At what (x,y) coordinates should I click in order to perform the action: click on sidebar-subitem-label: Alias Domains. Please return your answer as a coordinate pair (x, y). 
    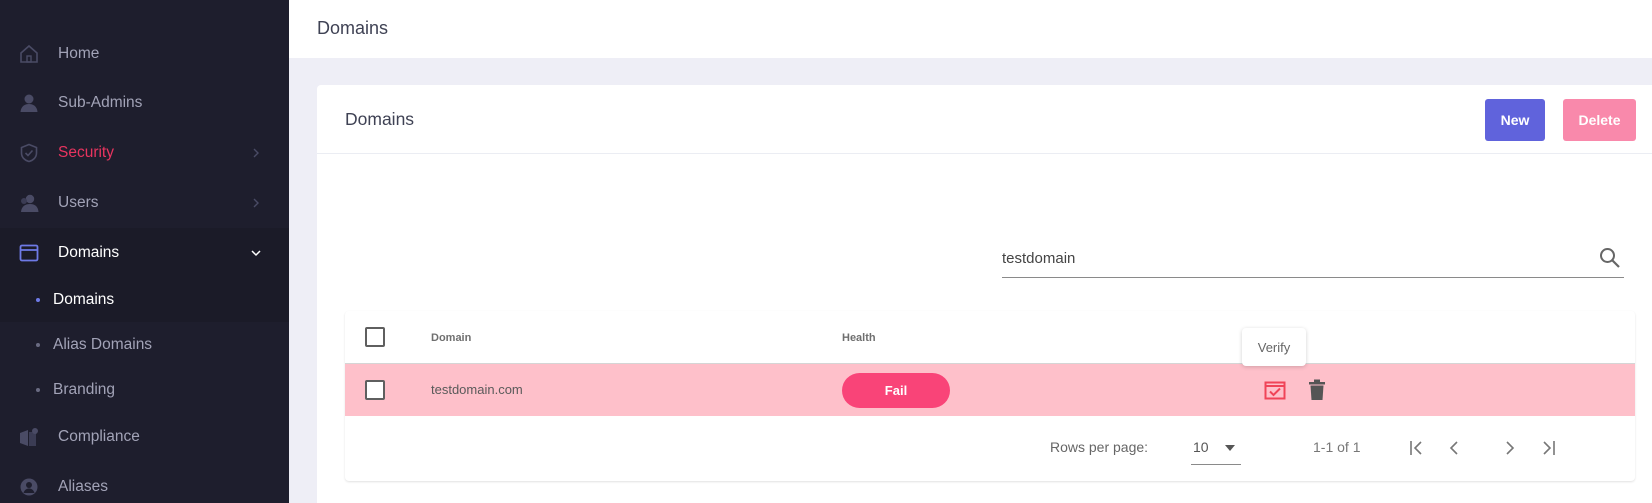
    Looking at the image, I should click on (103, 344).